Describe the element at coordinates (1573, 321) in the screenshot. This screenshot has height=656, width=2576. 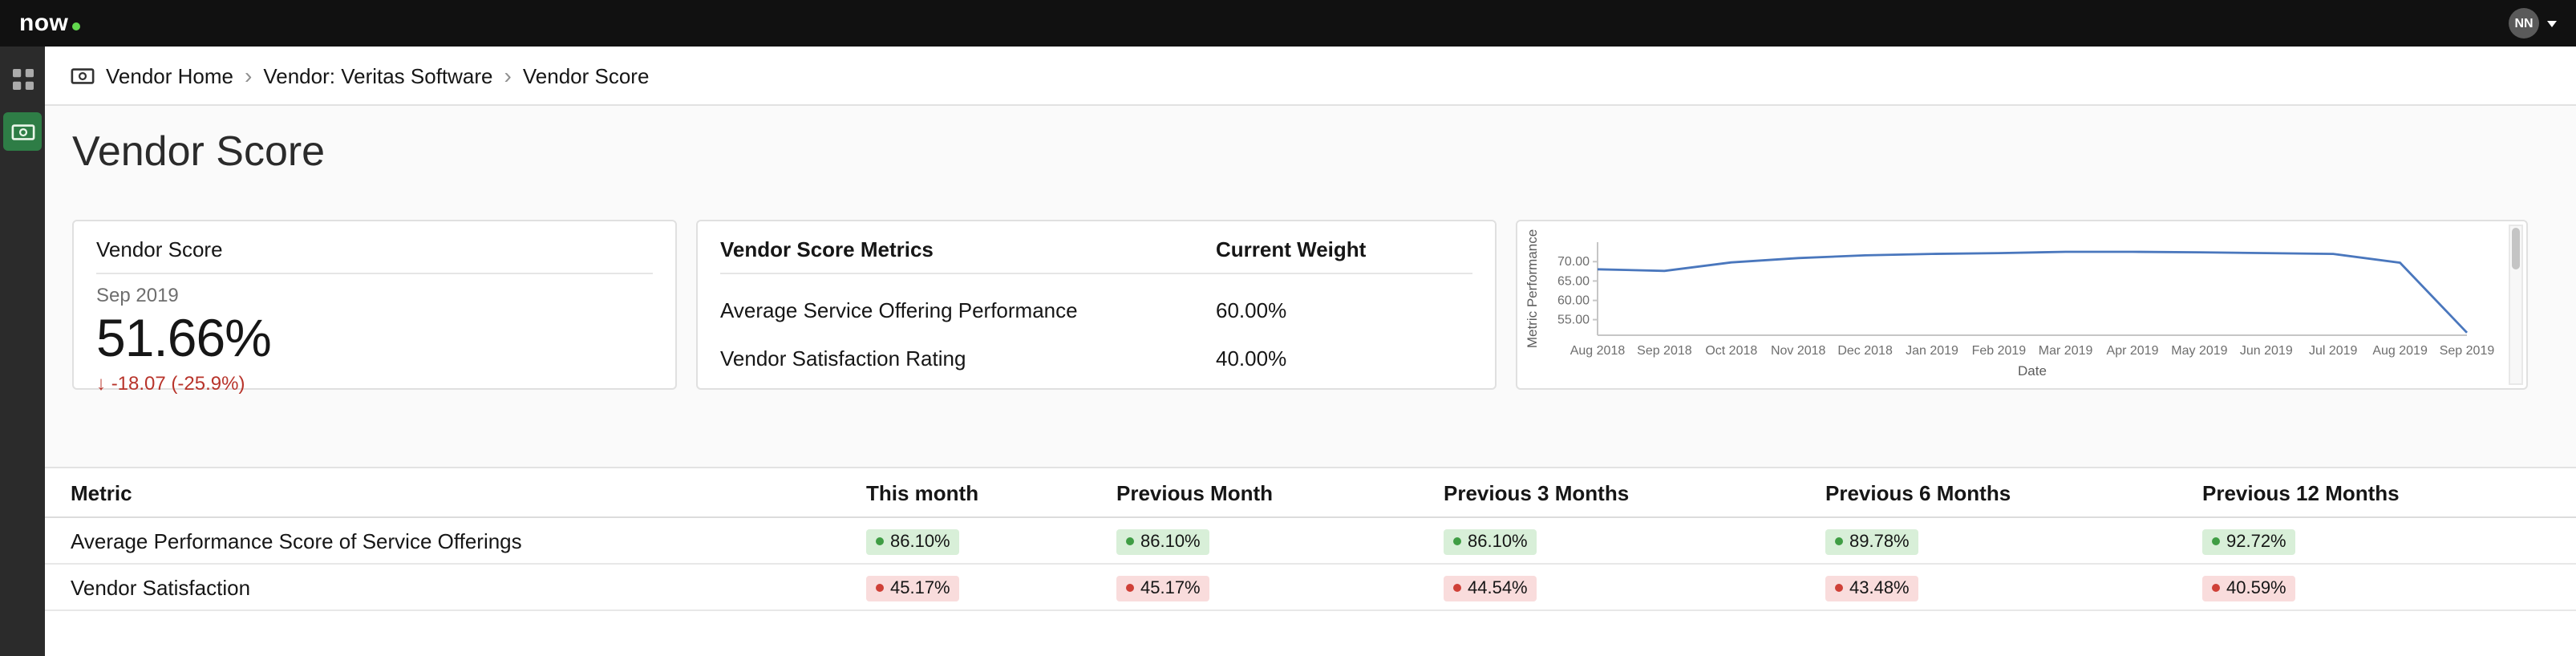
I see `svg-text: 55.00` at that location.